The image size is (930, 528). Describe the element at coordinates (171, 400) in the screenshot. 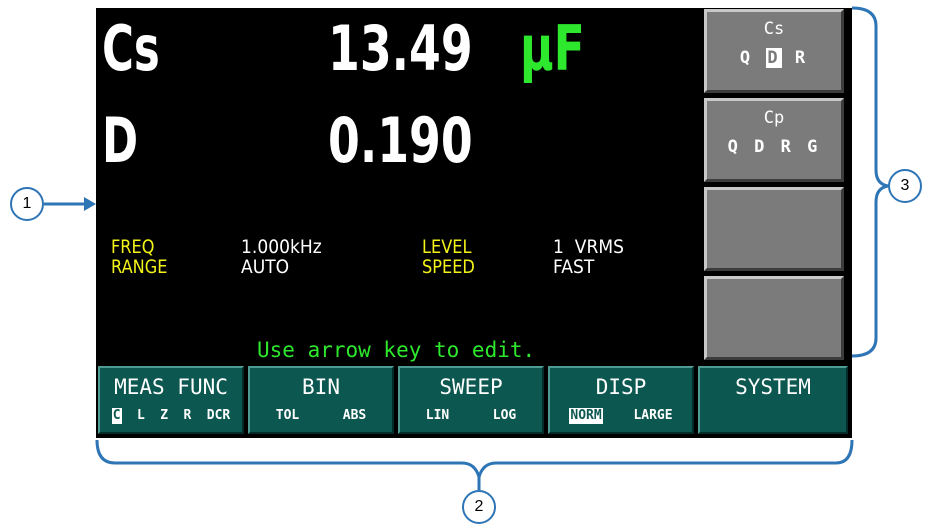

I see `softkey-meas-func: MEAS FUNC C L Z R DCR` at that location.